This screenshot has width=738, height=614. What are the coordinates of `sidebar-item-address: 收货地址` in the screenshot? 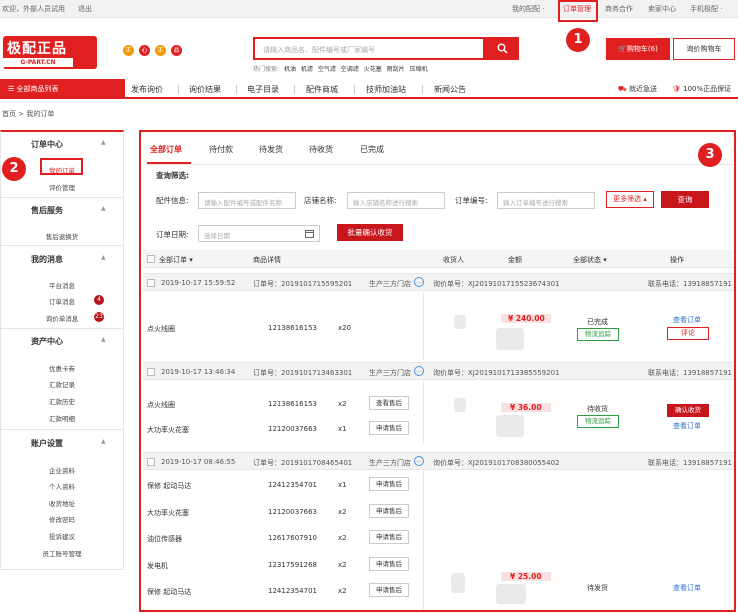 It's located at (62, 503).